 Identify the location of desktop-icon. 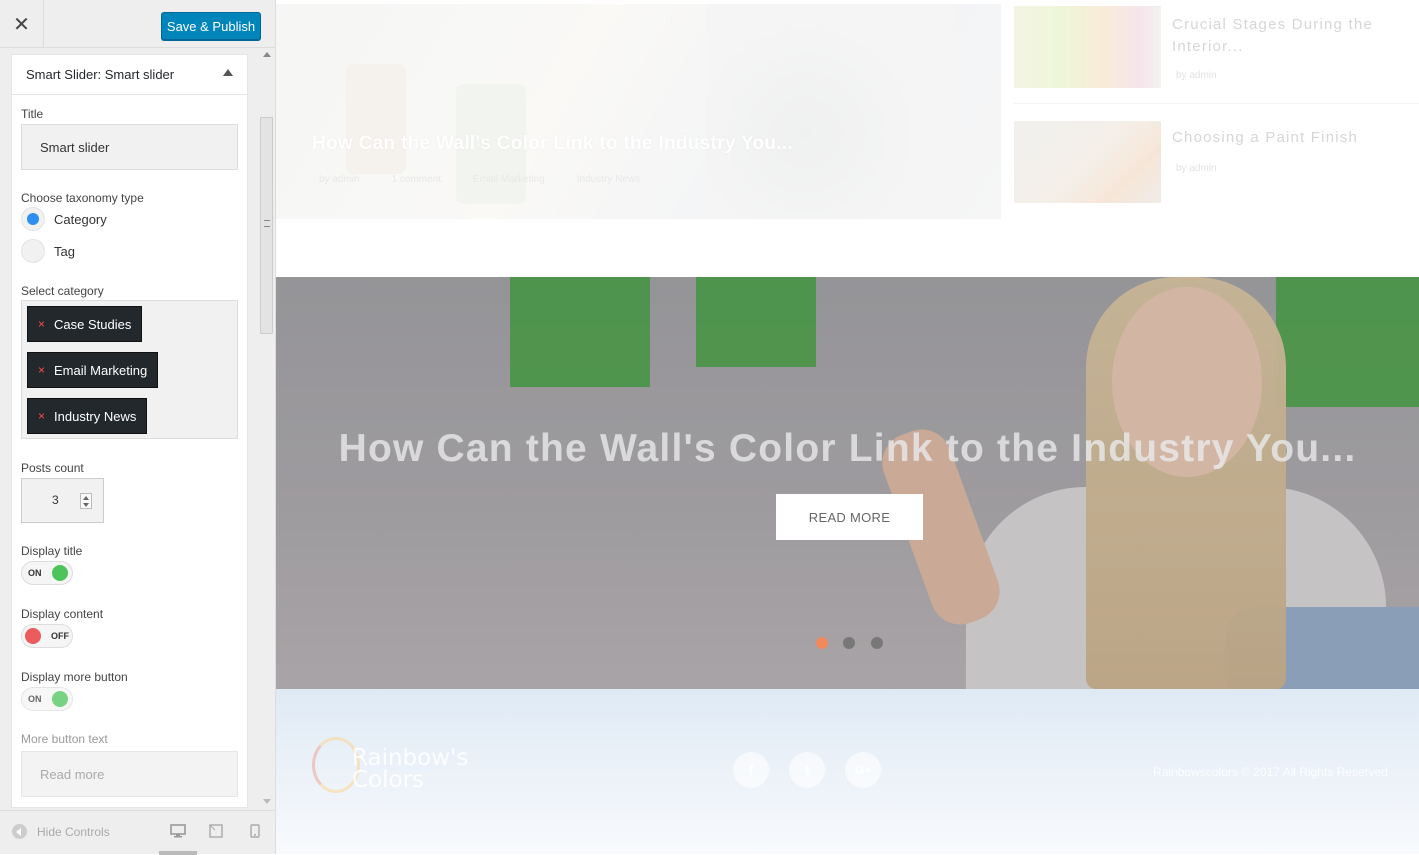
(178, 831).